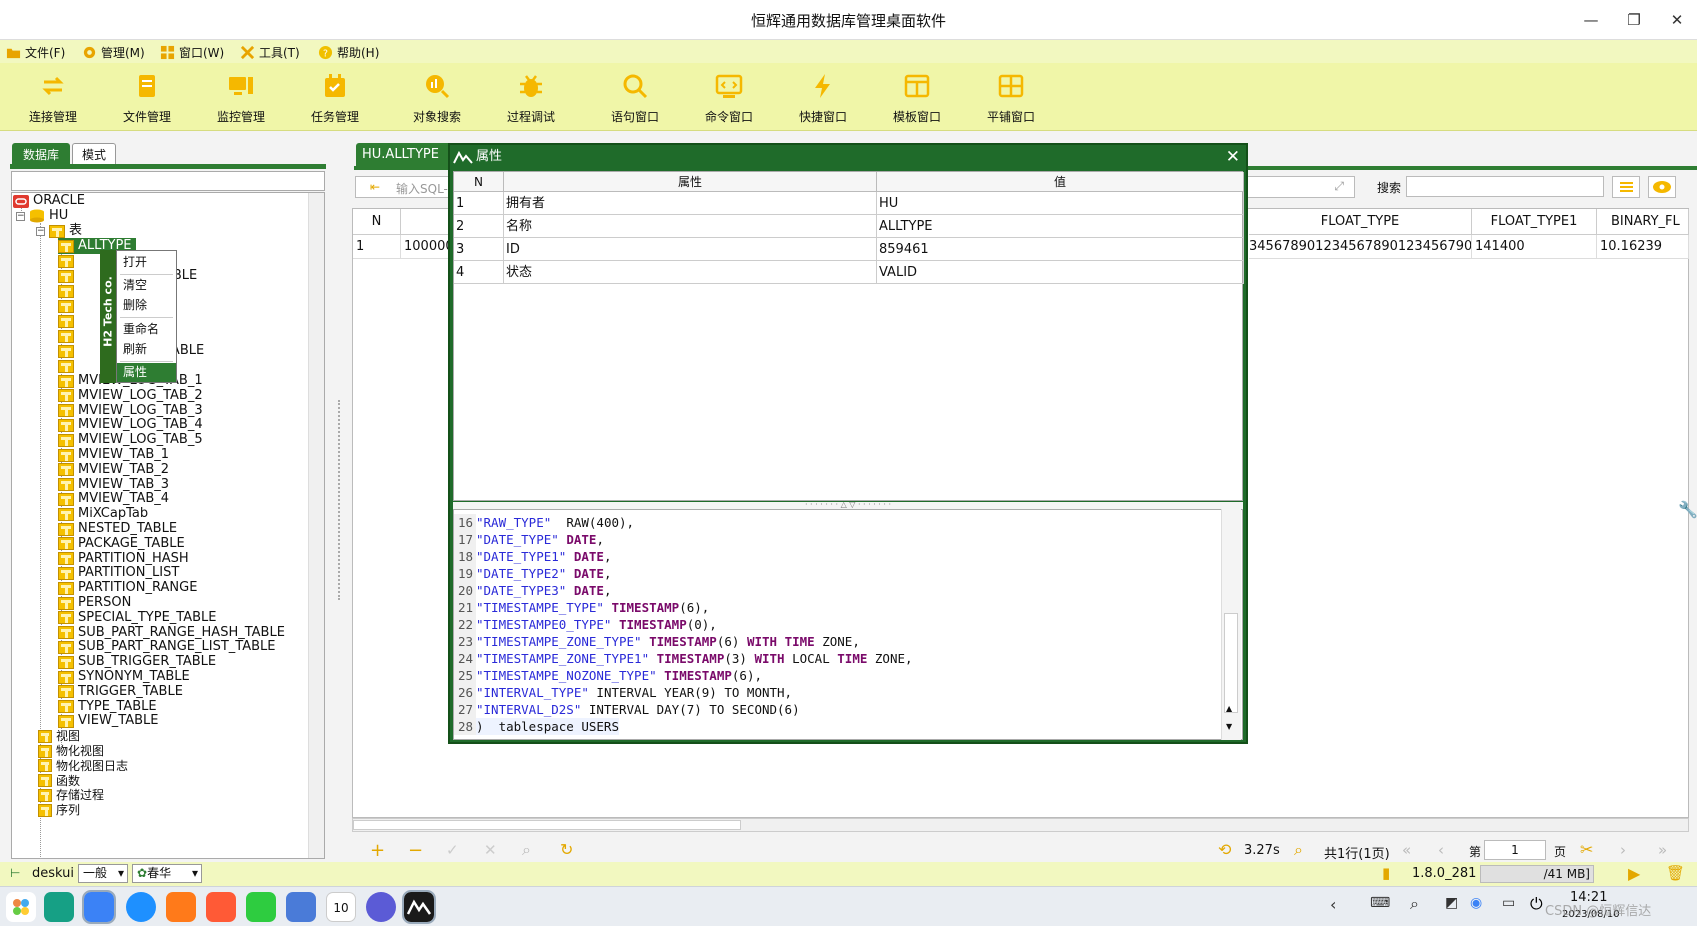 This screenshot has height=926, width=1697. Describe the element at coordinates (130, 411) in the screenshot. I see `tree-node-table: MVIEW_LOG_TAB_3` at that location.